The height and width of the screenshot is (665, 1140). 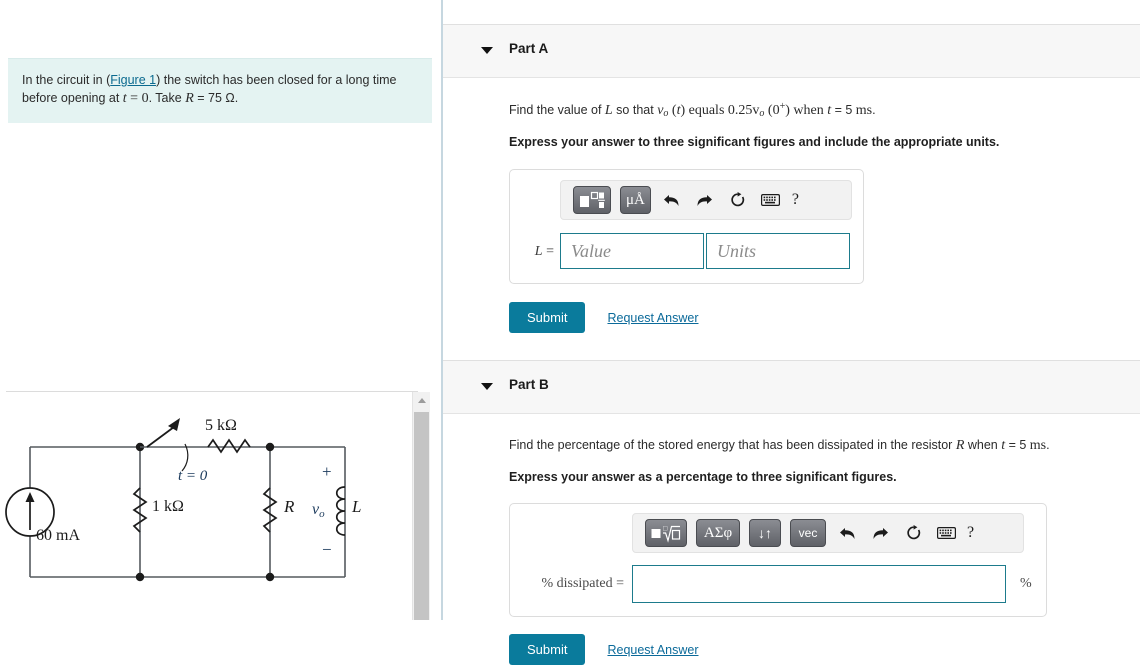 I want to click on figure-link: Figure 1, so click(x=133, y=80).